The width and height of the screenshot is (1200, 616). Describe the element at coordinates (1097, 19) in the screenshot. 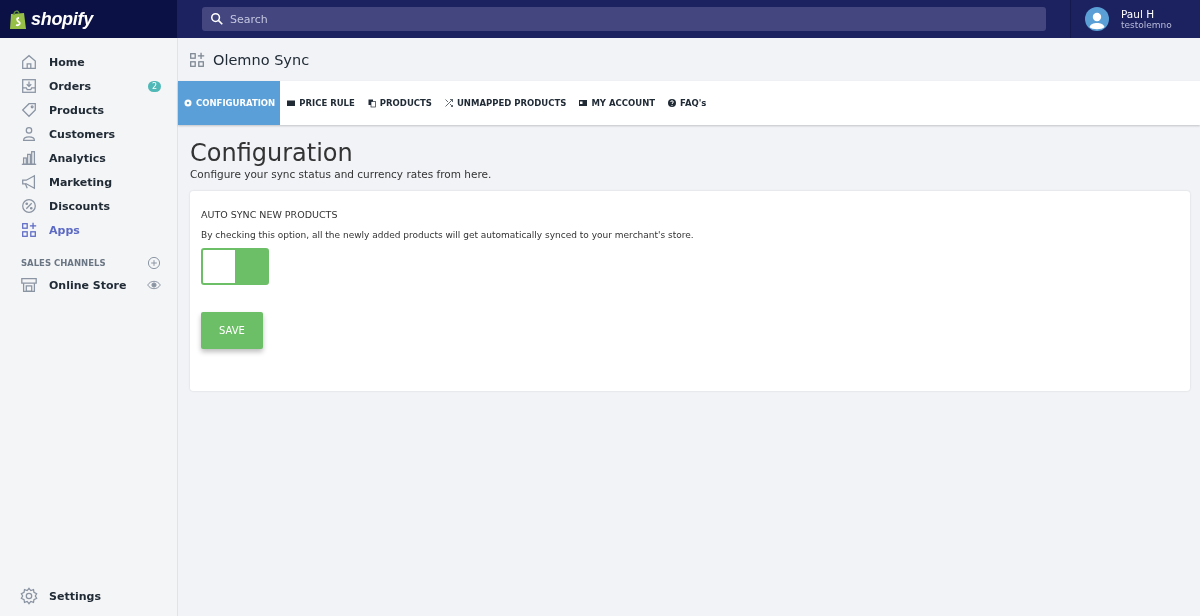

I see `avatar-icon` at that location.